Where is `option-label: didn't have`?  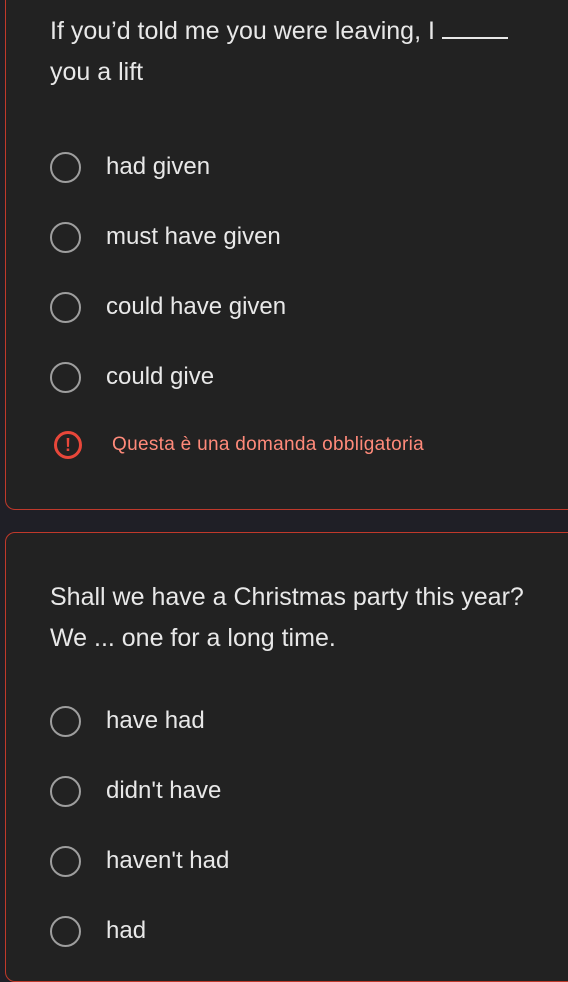 option-label: didn't have is located at coordinates (164, 790).